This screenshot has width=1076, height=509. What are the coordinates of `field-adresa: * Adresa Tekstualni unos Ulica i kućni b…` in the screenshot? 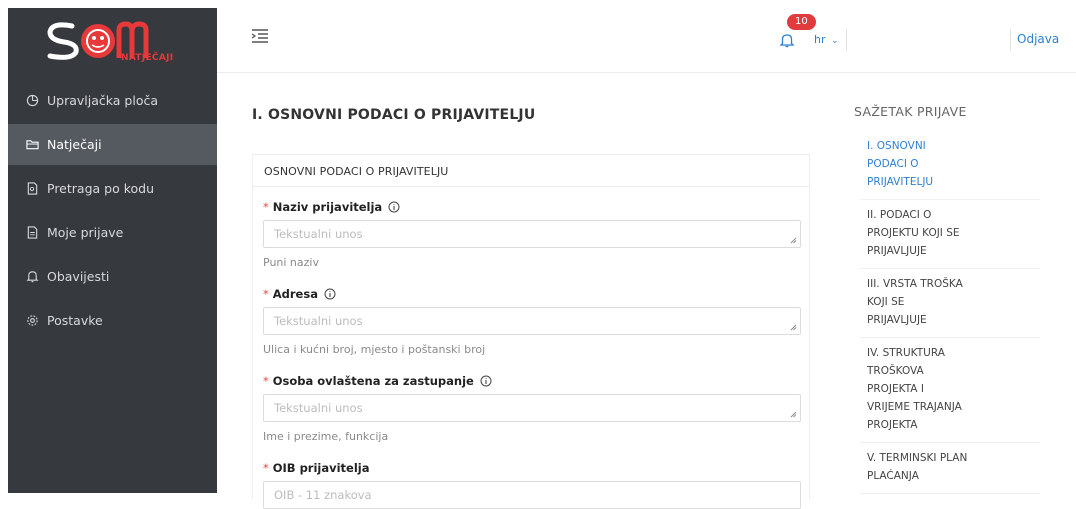 It's located at (532, 321).